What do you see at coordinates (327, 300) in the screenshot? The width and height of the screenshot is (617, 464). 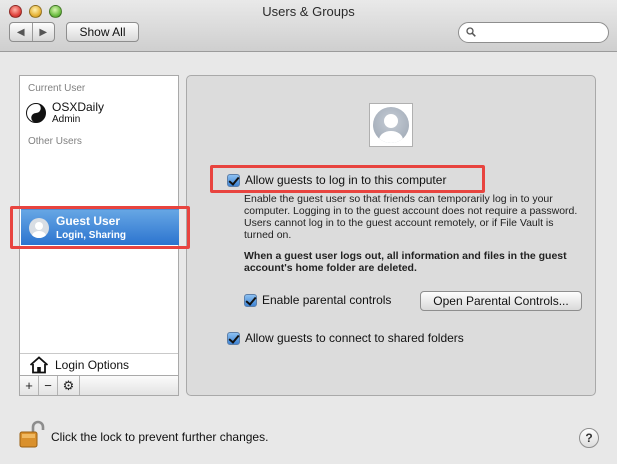 I see `parental-controls-label: Enable parental controls` at bounding box center [327, 300].